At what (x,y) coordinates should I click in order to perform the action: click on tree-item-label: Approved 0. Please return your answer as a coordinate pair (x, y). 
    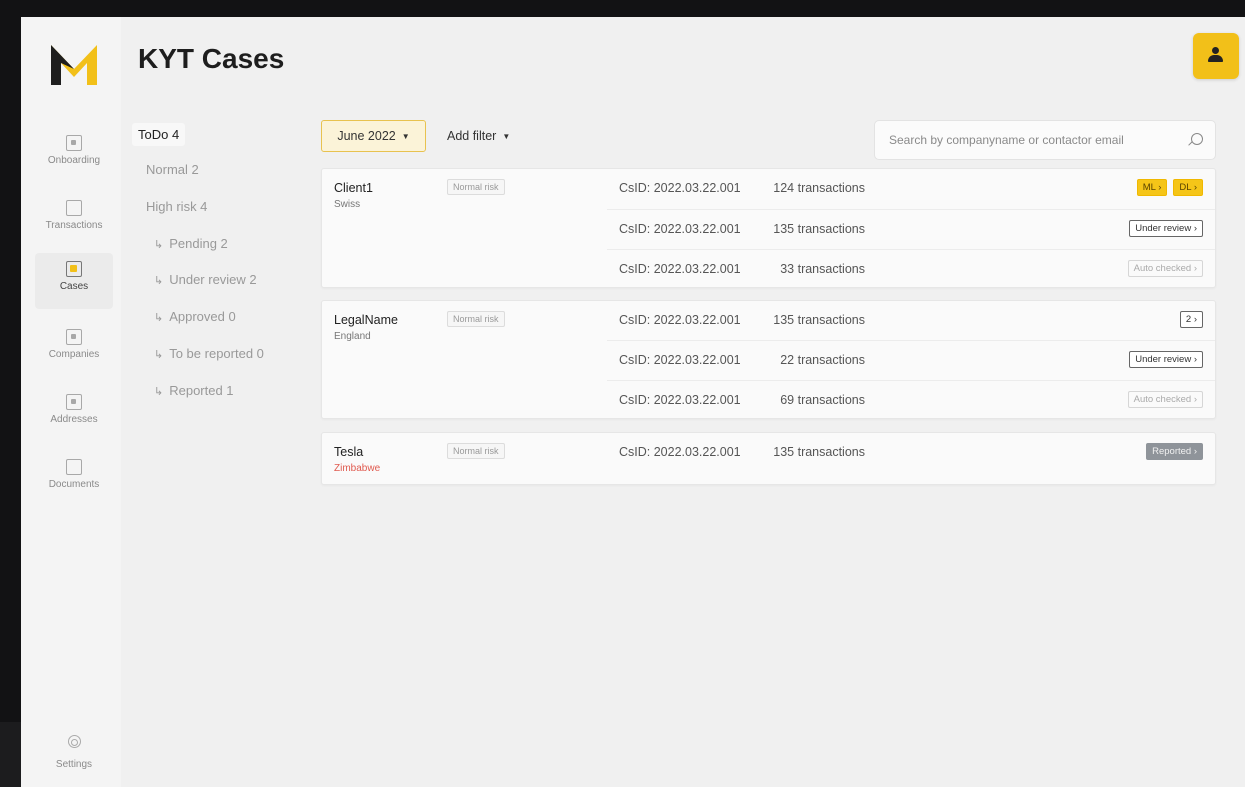
    Looking at the image, I should click on (202, 316).